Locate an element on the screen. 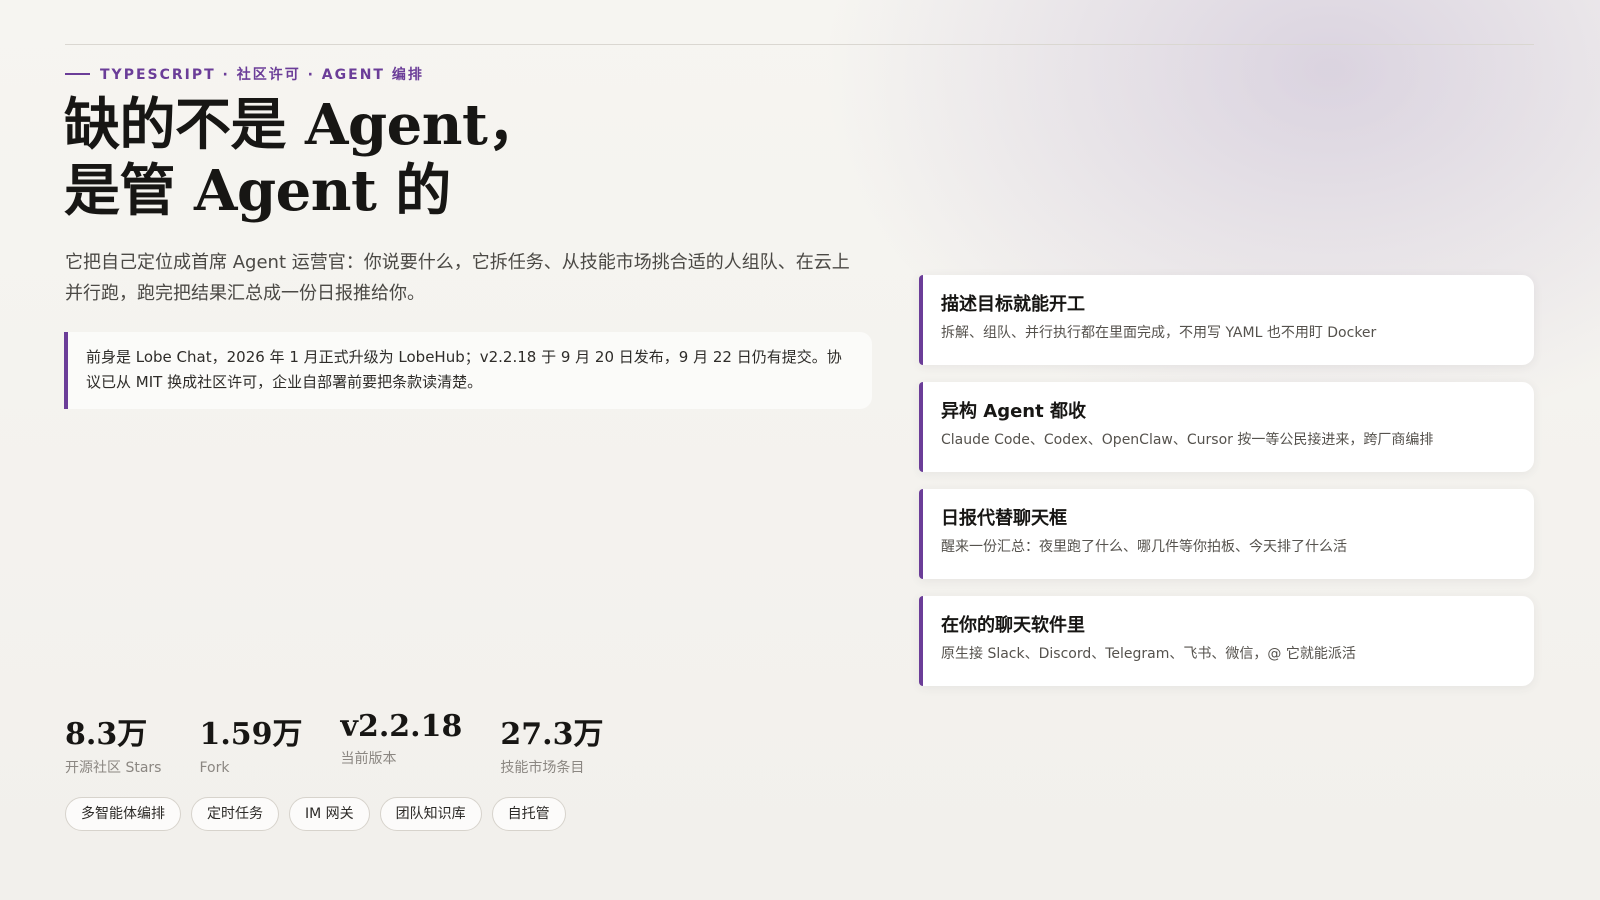 The image size is (1600, 900). kicker-dash is located at coordinates (77, 74).